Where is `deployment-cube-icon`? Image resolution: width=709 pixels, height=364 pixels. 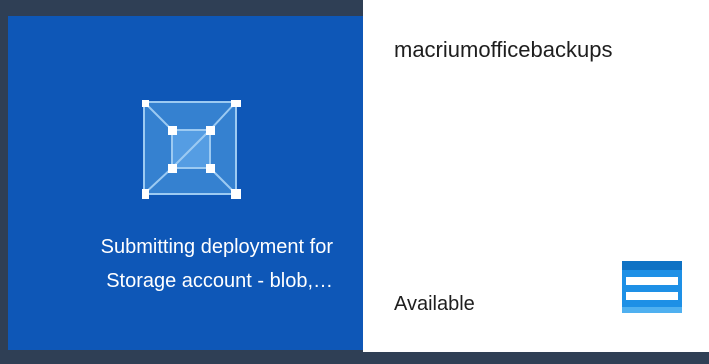
deployment-cube-icon is located at coordinates (192, 150).